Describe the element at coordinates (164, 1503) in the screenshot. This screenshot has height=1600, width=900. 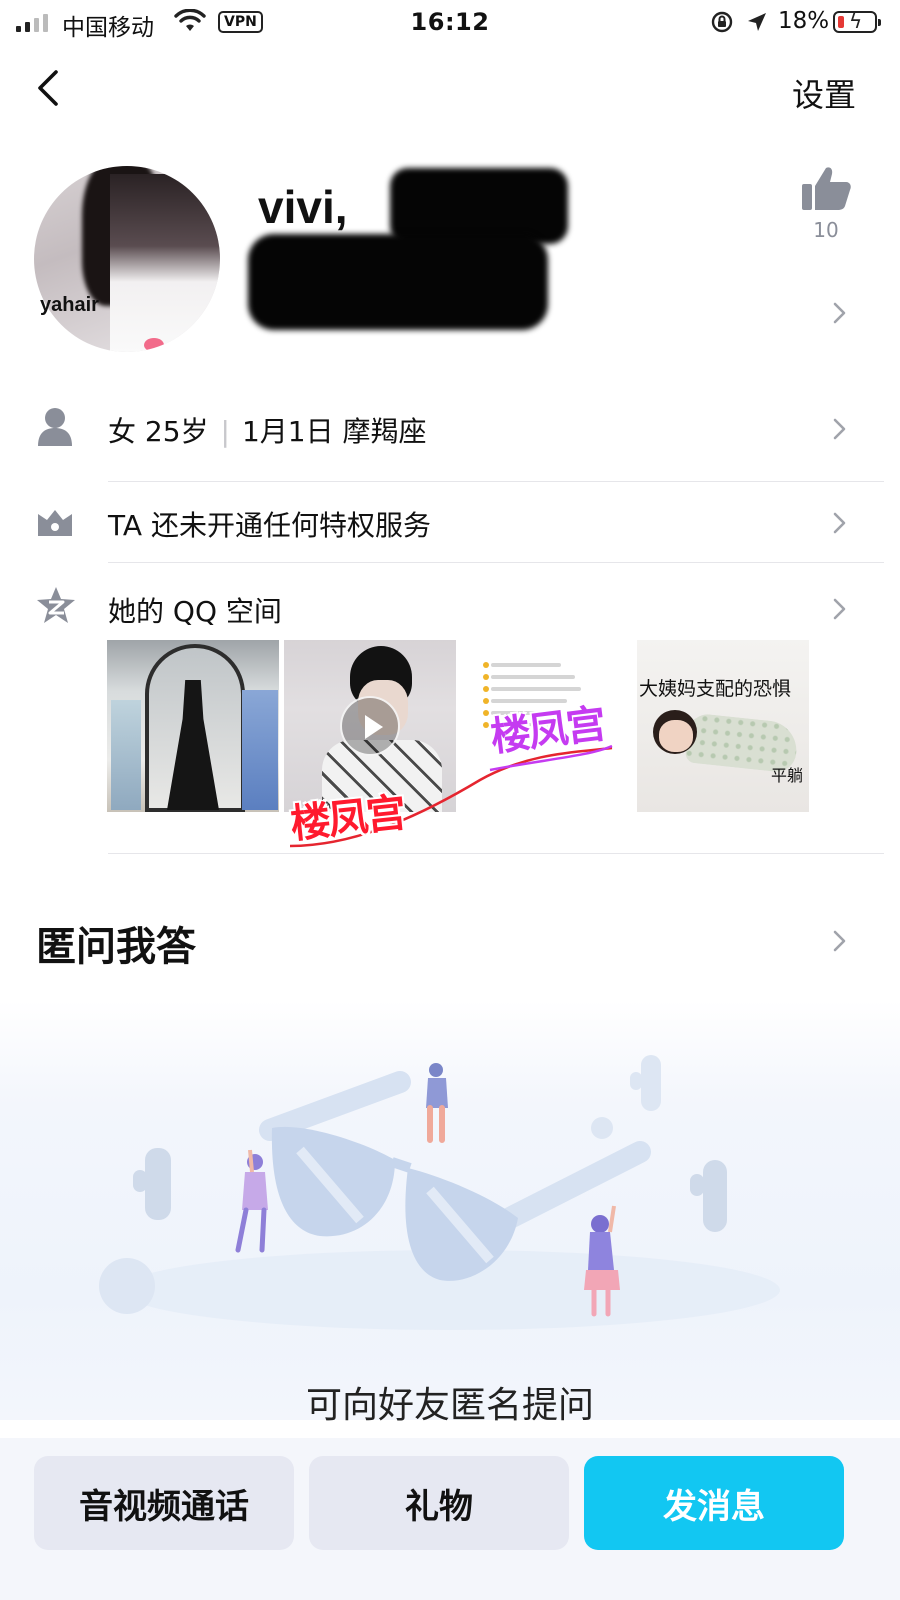
I see `av-call-button: 音视频通话` at that location.